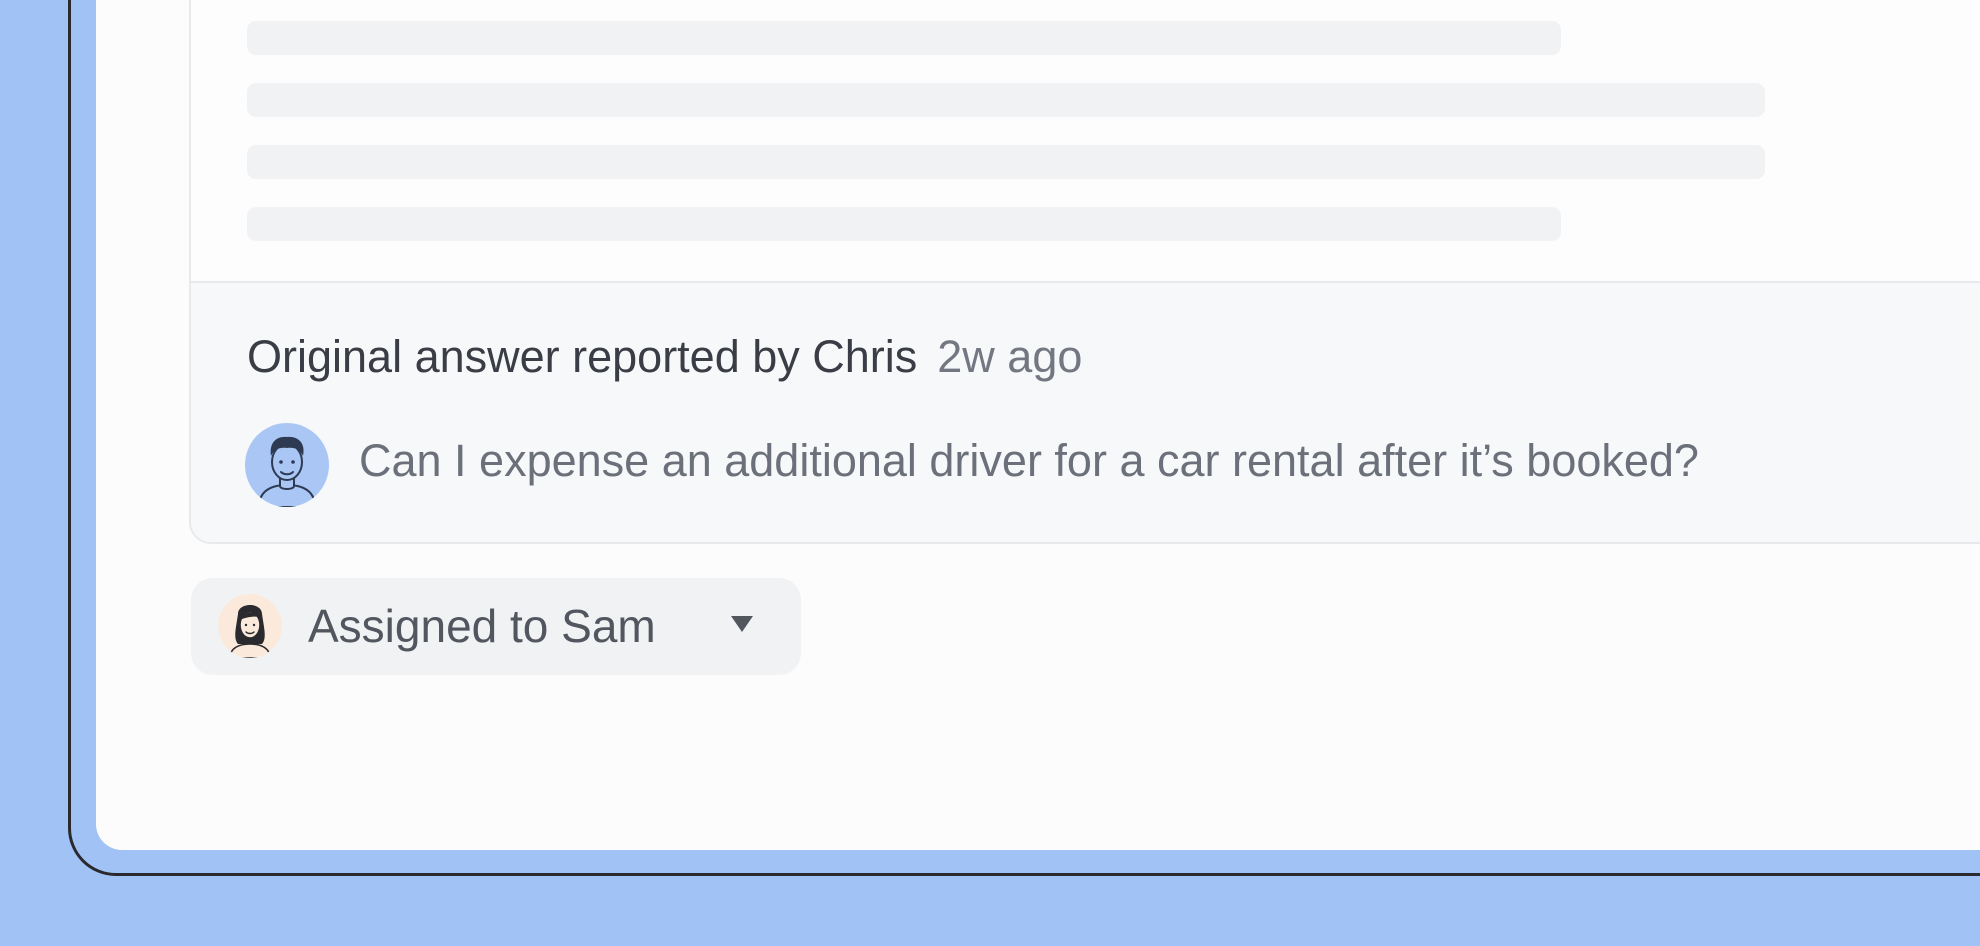 The height and width of the screenshot is (946, 1980). Describe the element at coordinates (250, 626) in the screenshot. I see `avatar-woman-icon` at that location.